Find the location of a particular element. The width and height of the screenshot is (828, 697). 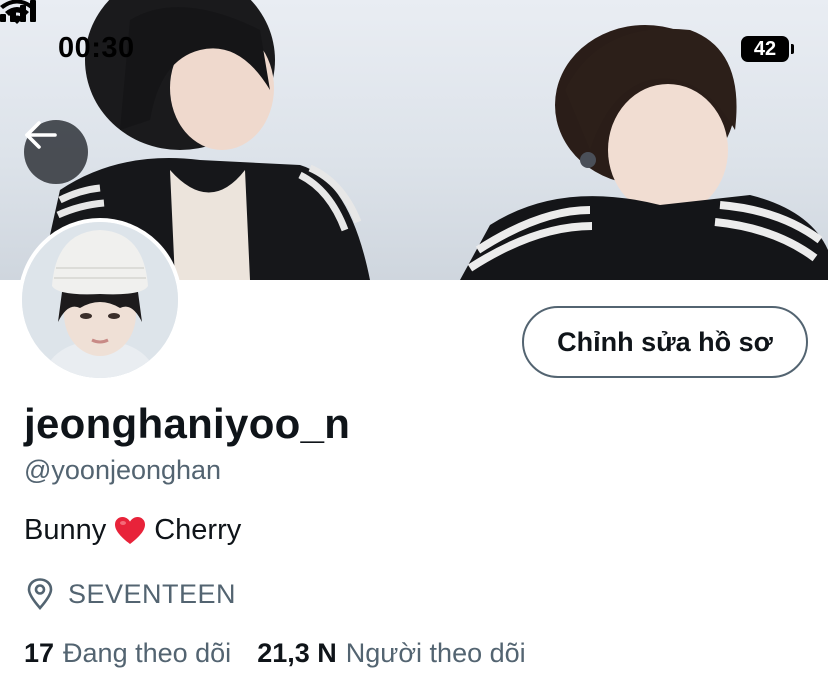

bio-text-end: Cherry is located at coordinates (198, 530).